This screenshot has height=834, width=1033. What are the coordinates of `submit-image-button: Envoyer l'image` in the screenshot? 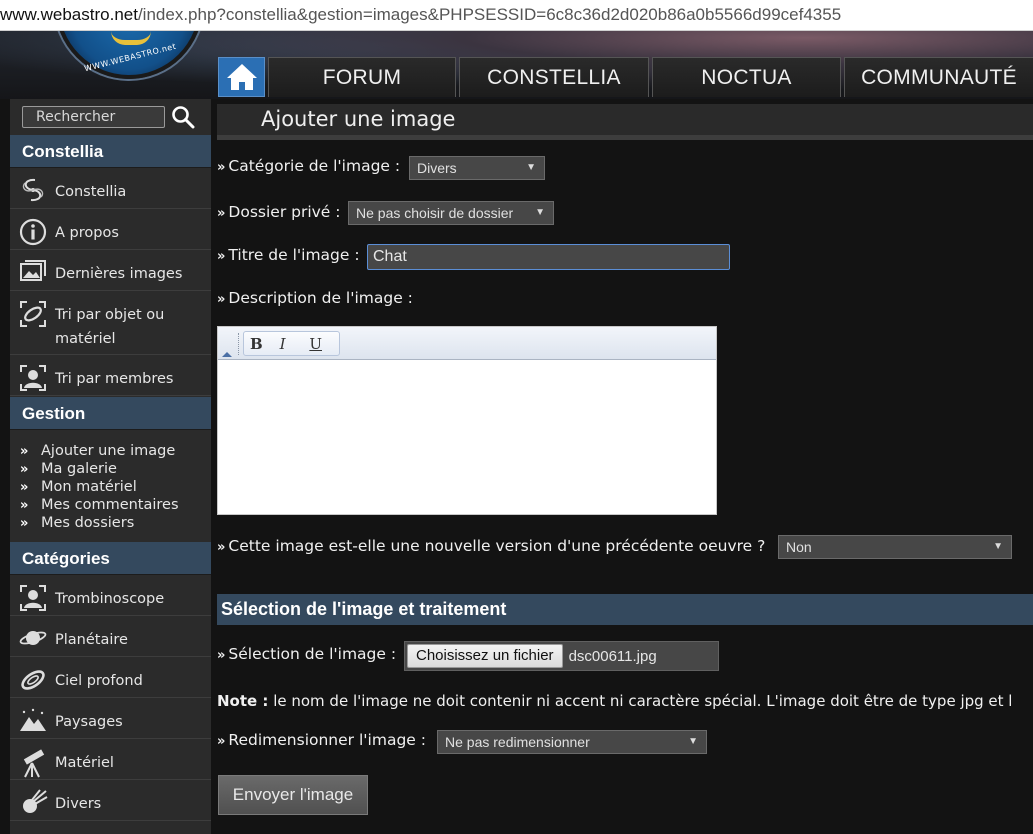 It's located at (293, 795).